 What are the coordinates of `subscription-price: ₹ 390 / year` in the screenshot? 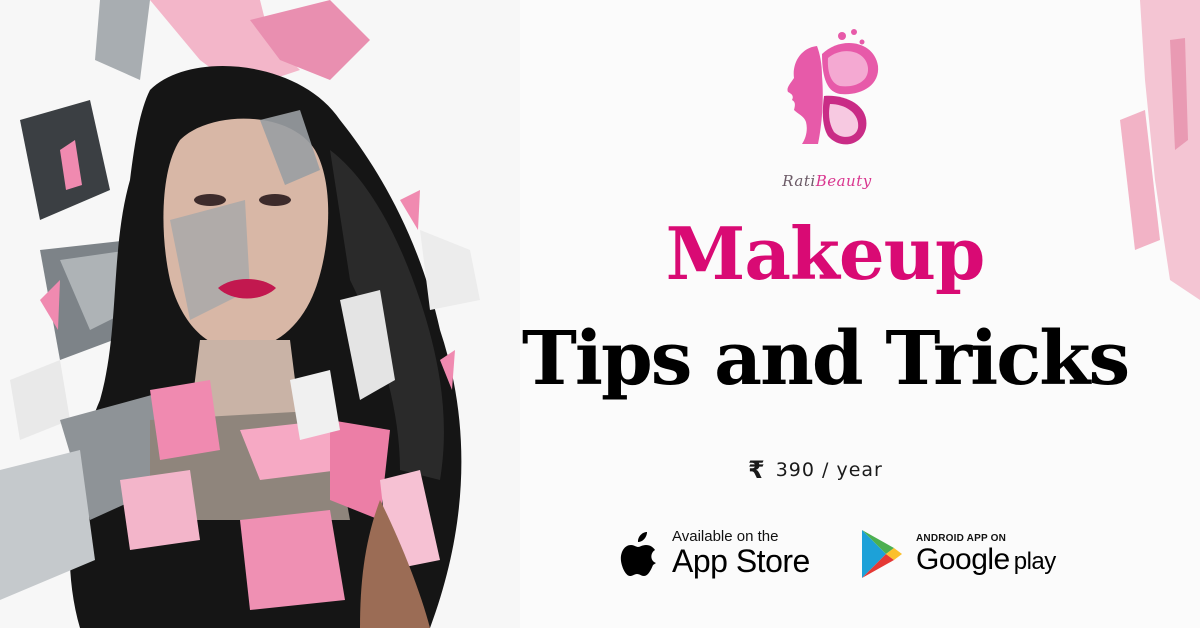 It's located at (815, 470).